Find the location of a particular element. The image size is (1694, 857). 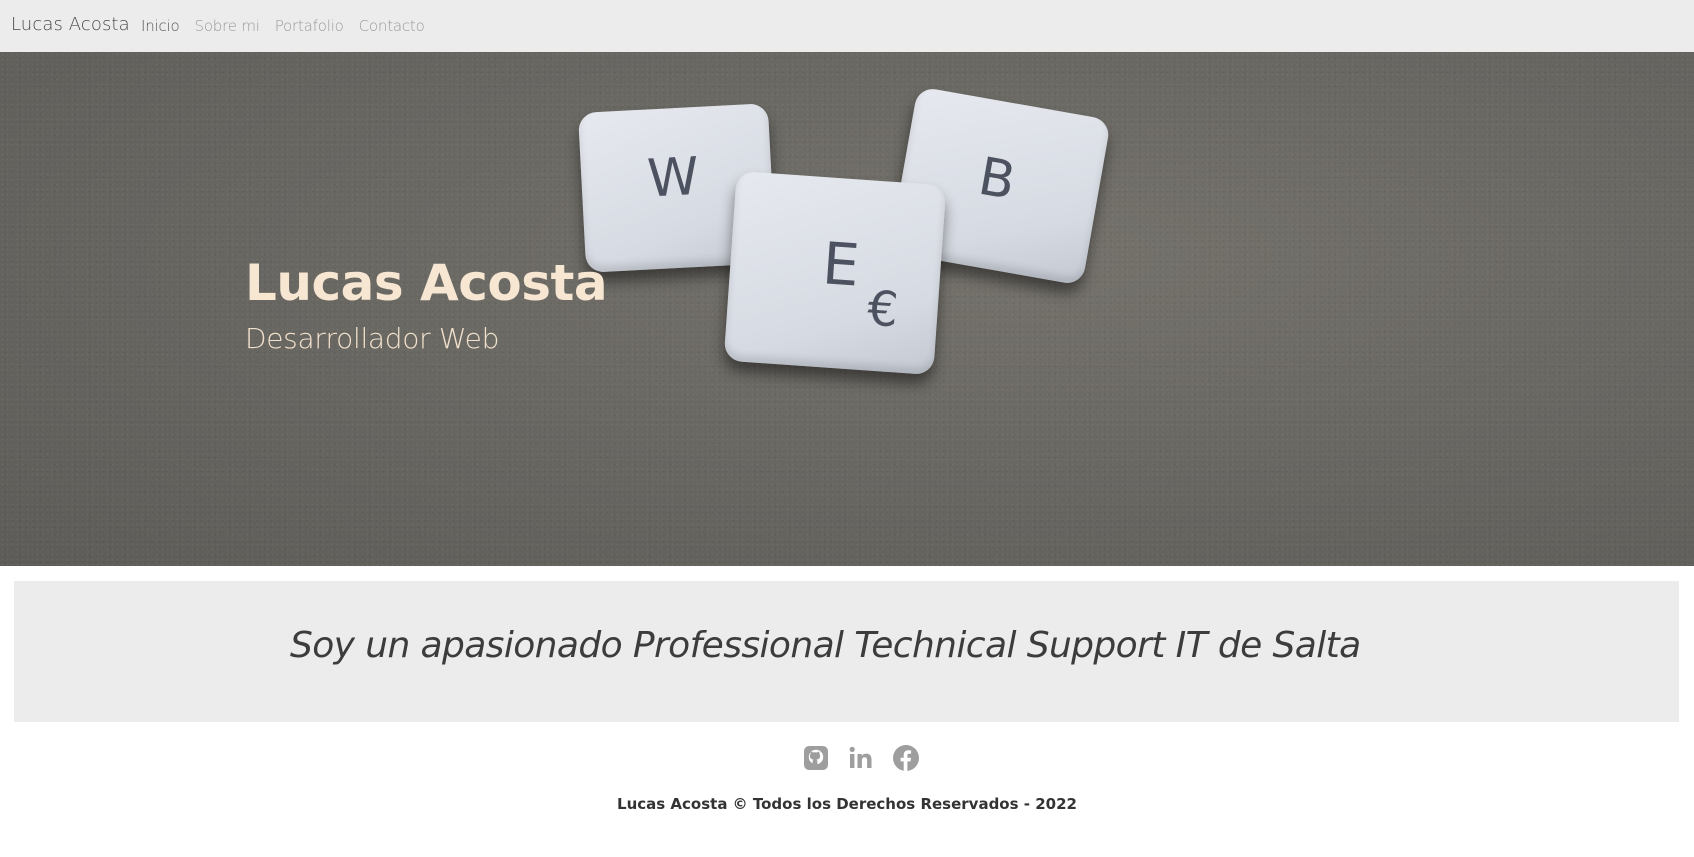

hero-keycap-e: E € is located at coordinates (835, 273).